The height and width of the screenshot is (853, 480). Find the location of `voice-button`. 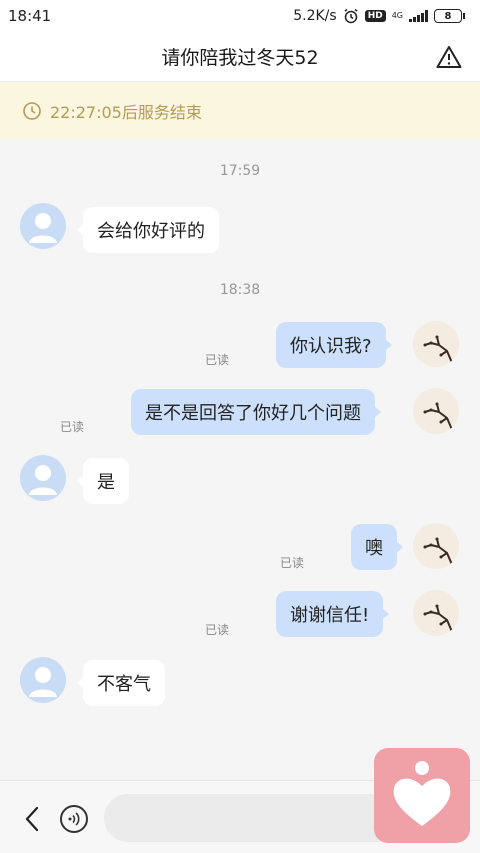

voice-button is located at coordinates (74, 819).